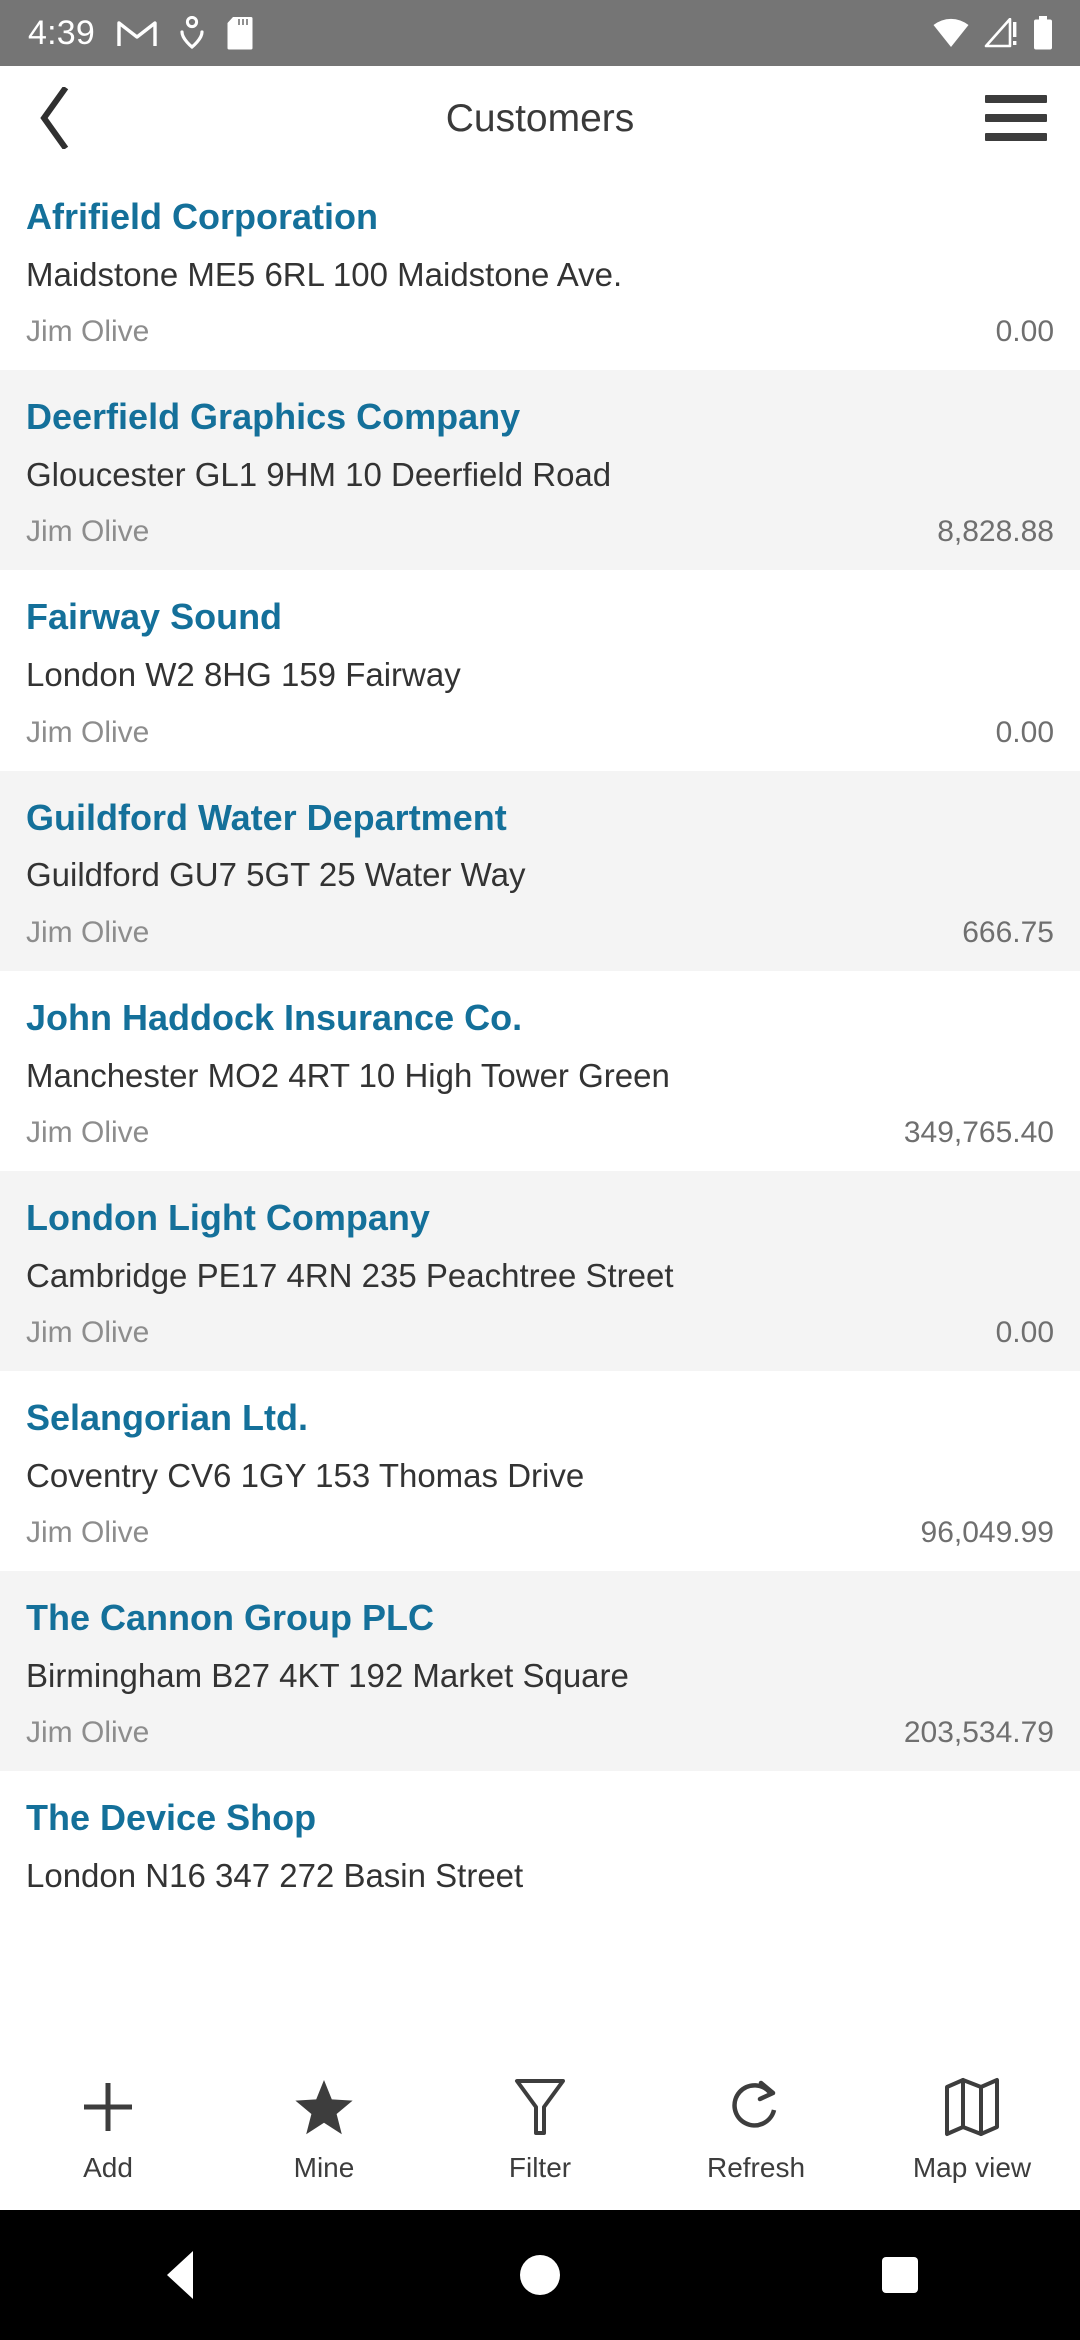 This screenshot has height=2340, width=1080. I want to click on toolbar-label-refresh: Refresh, so click(756, 2167).